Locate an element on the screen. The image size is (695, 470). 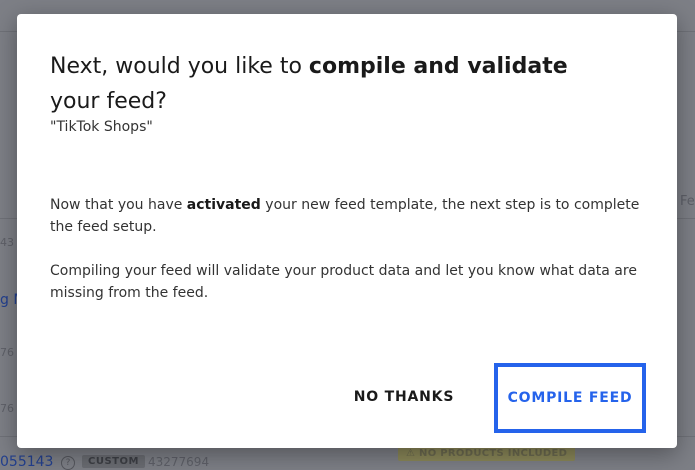
compile-feed-button: COMPILE FEED is located at coordinates (570, 398).